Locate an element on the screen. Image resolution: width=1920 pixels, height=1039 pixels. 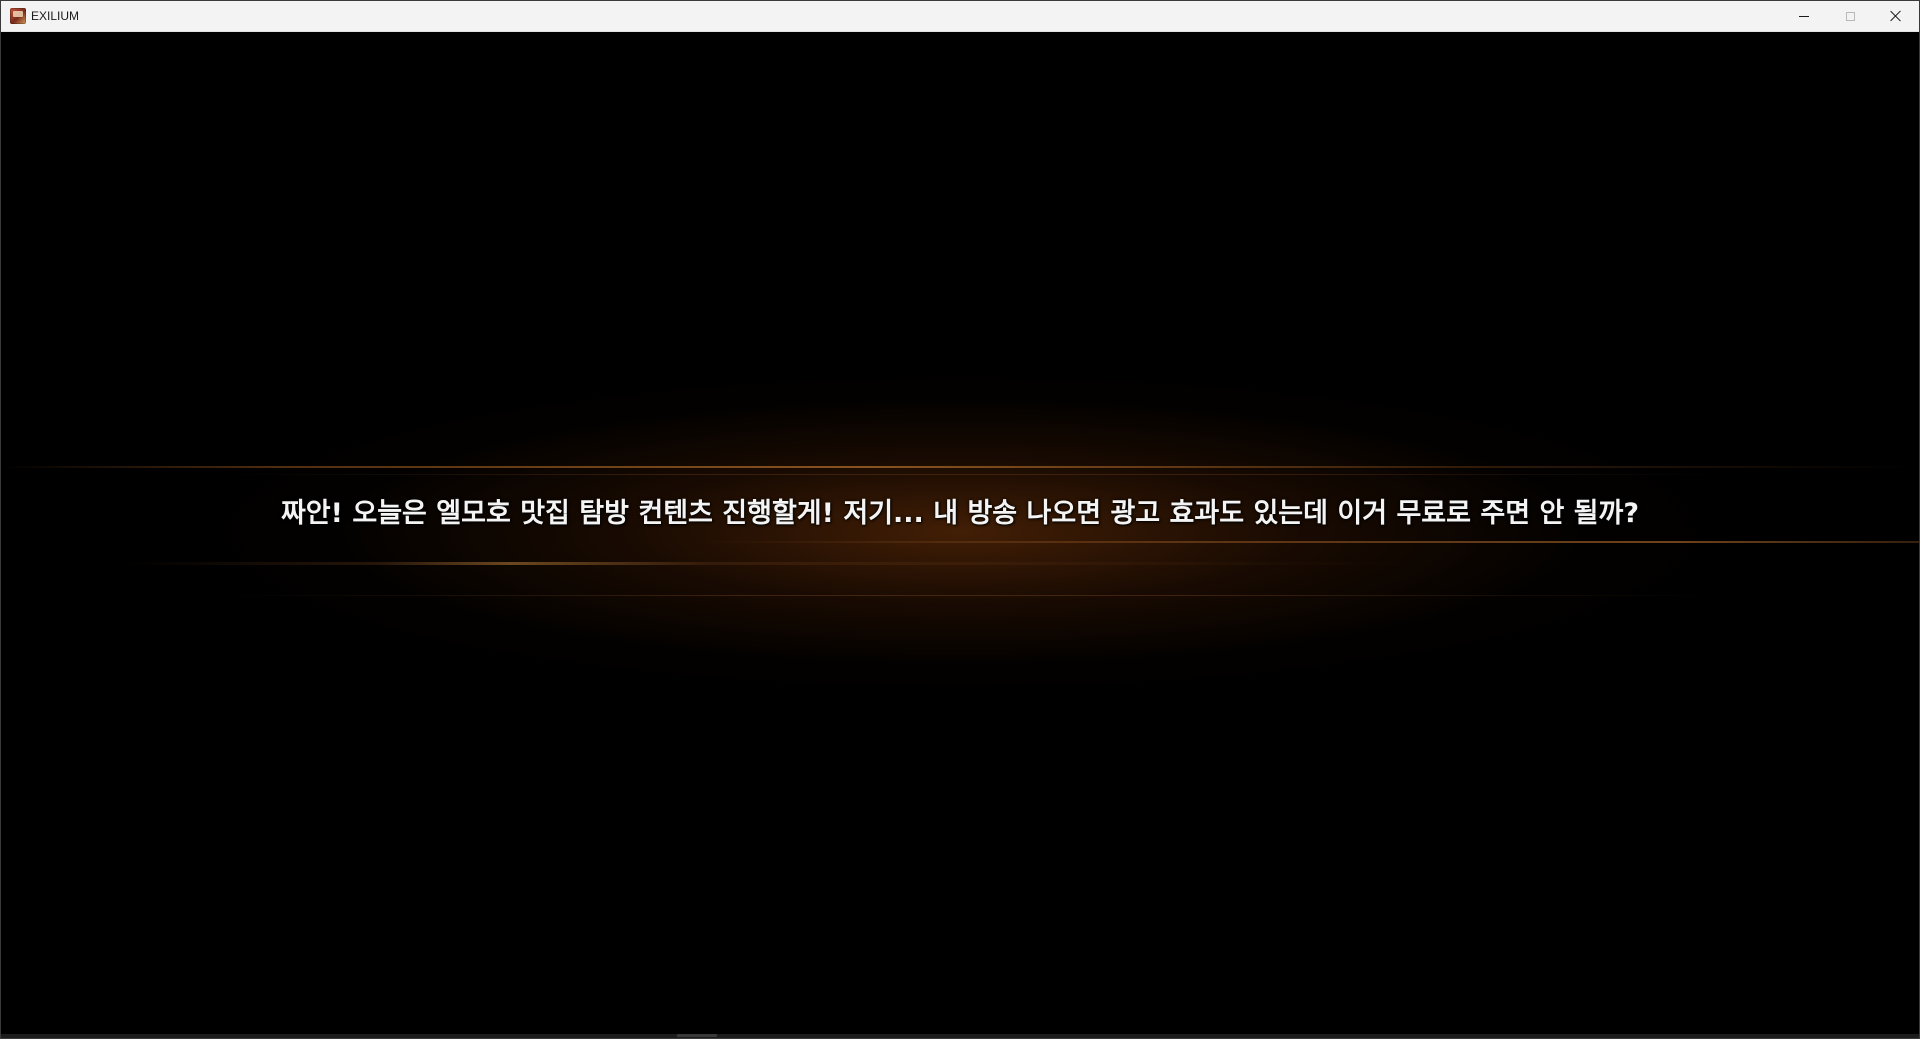
minimize-button is located at coordinates (1804, 16).